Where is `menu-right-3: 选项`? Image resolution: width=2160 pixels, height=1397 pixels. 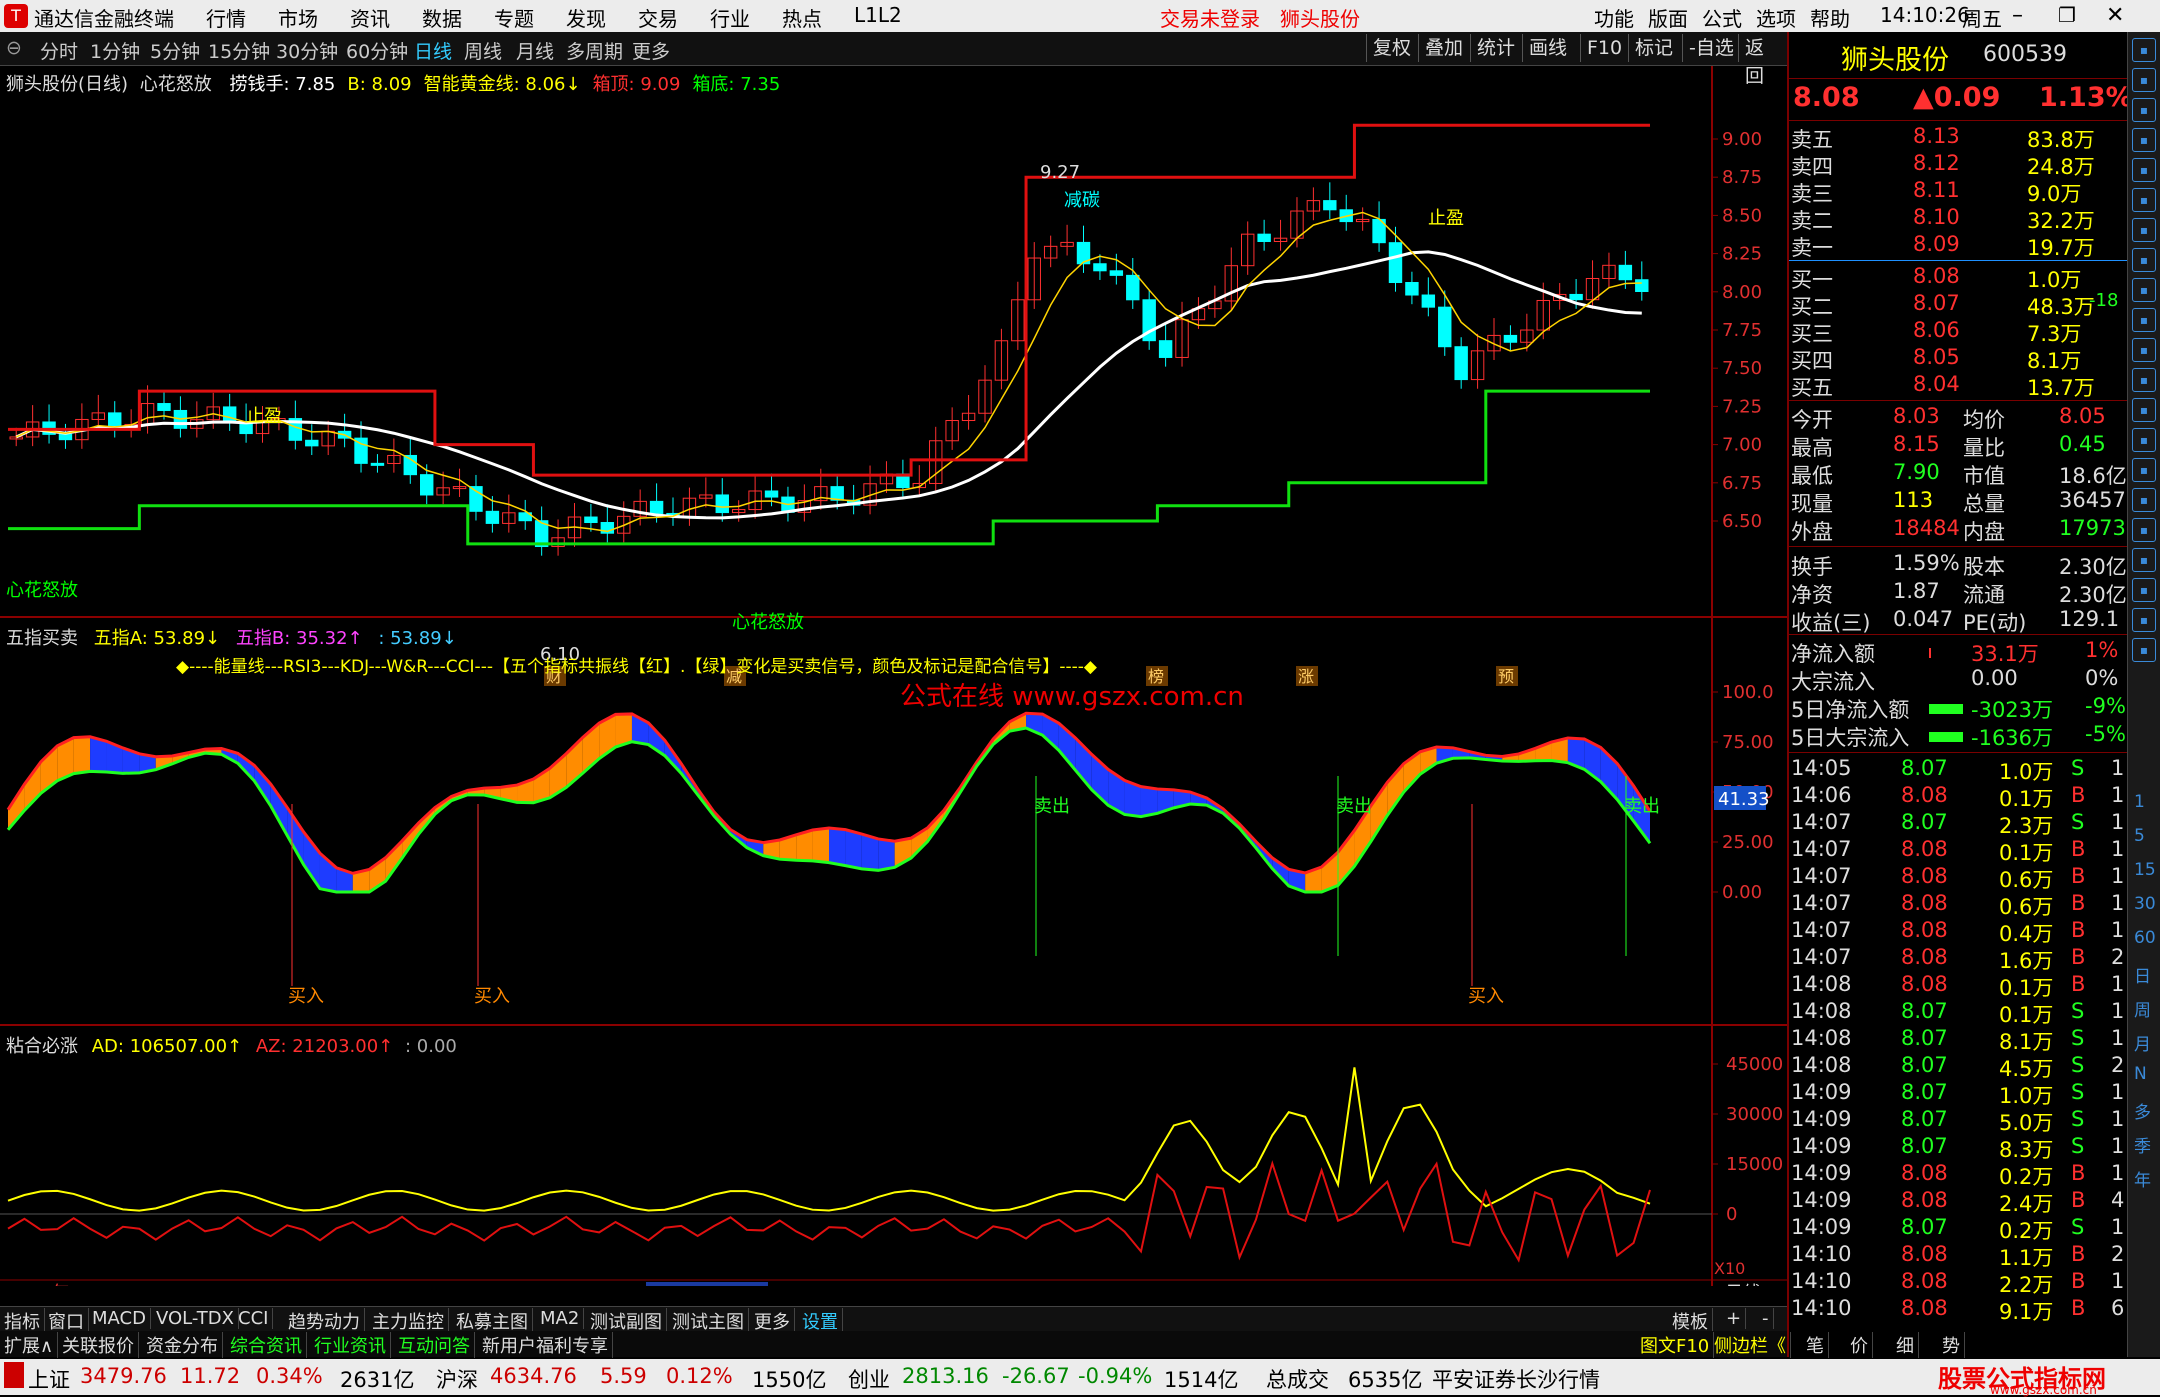
menu-right-3: 选项 is located at coordinates (1776, 17).